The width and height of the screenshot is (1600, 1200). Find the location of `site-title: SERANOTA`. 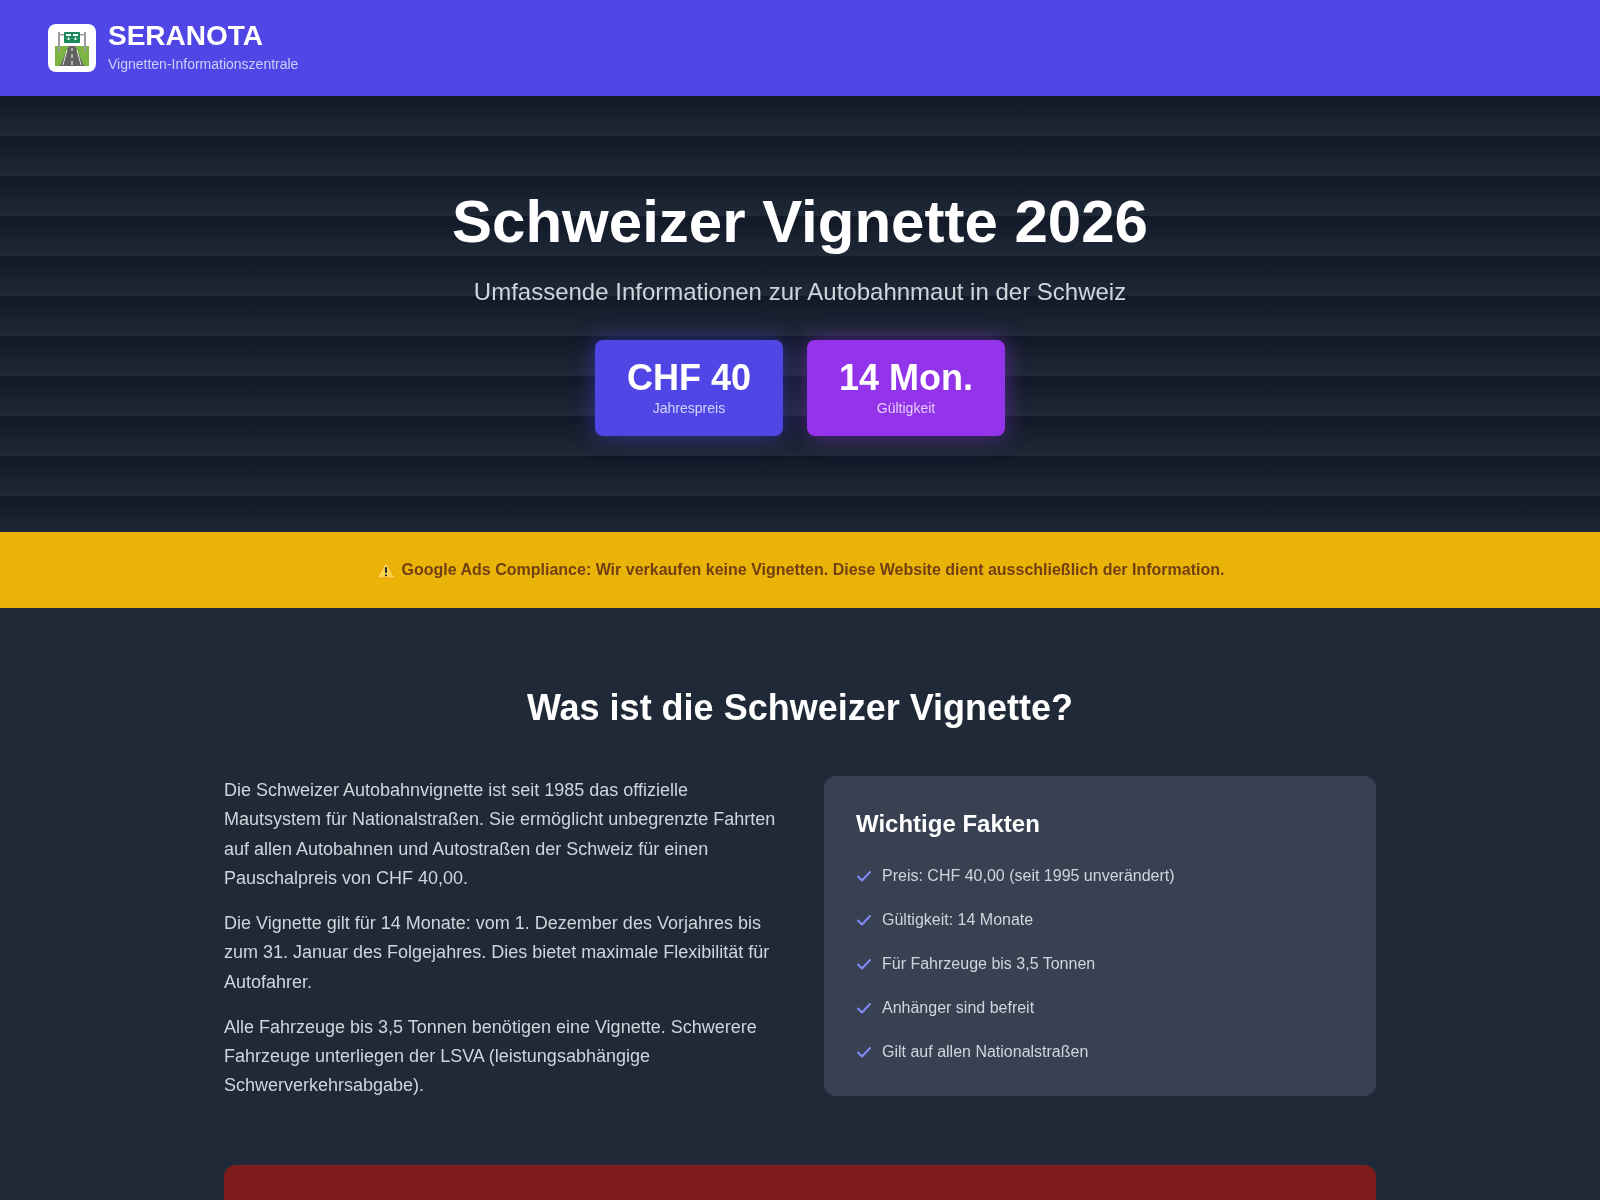

site-title: SERANOTA is located at coordinates (186, 36).